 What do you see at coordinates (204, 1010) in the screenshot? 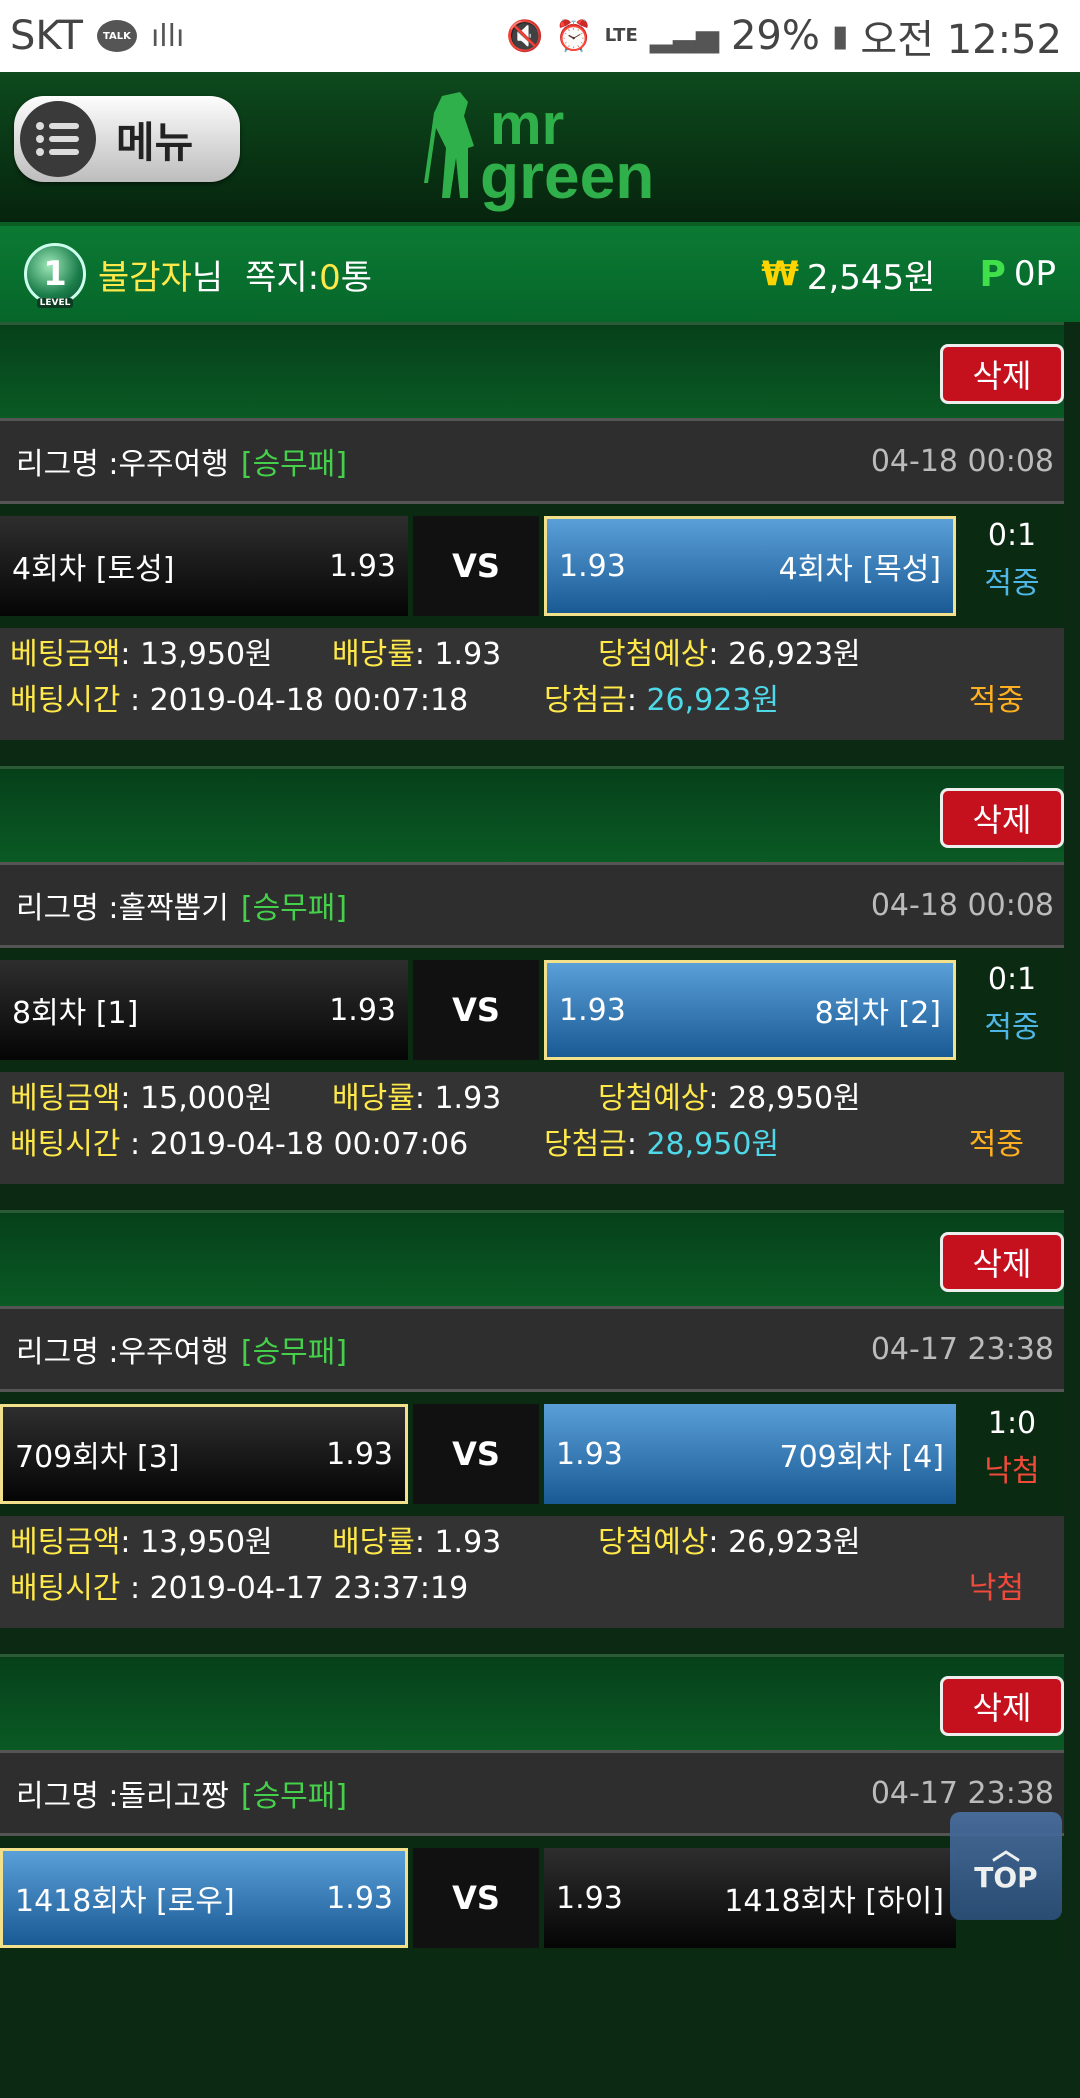
I see `home-team: 8회차 [1] 1.93` at bounding box center [204, 1010].